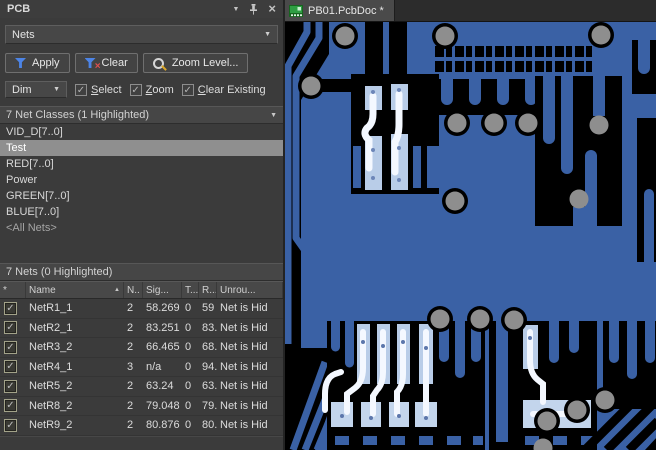 The height and width of the screenshot is (450, 656). I want to click on table-row: ✓ NetR9_2 2 80.876 0 80. Net is Hid, so click(141, 426).